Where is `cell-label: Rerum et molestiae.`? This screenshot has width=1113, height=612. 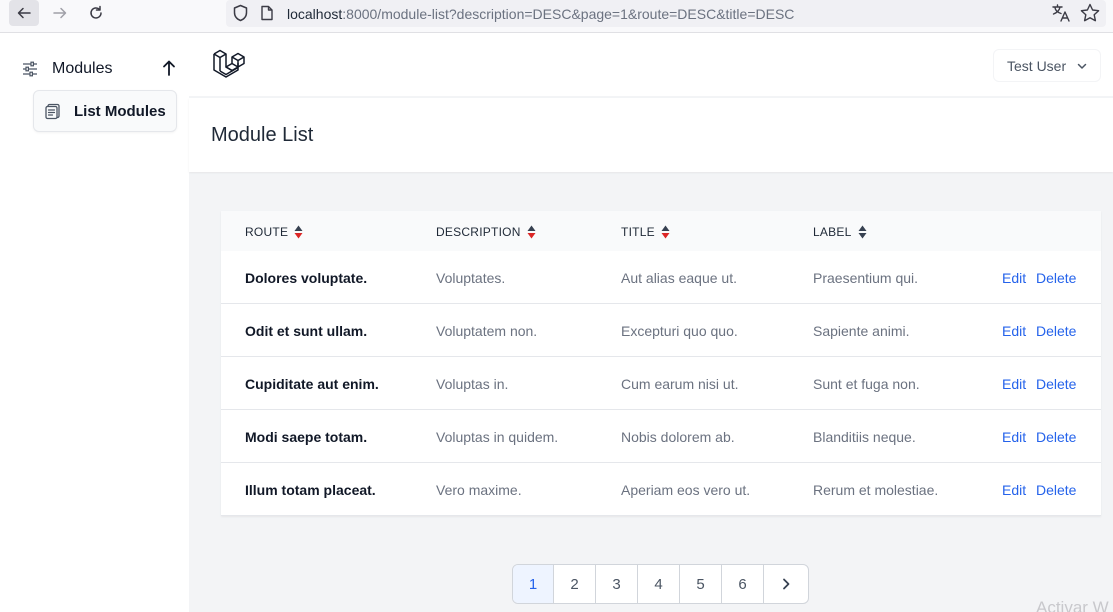
cell-label: Rerum et molestiae. is located at coordinates (876, 490).